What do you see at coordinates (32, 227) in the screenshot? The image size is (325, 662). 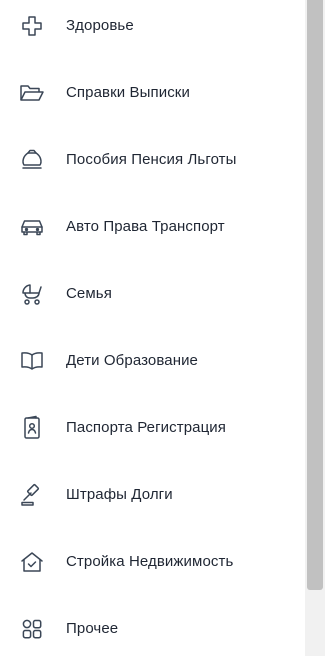 I see `car-icon` at bounding box center [32, 227].